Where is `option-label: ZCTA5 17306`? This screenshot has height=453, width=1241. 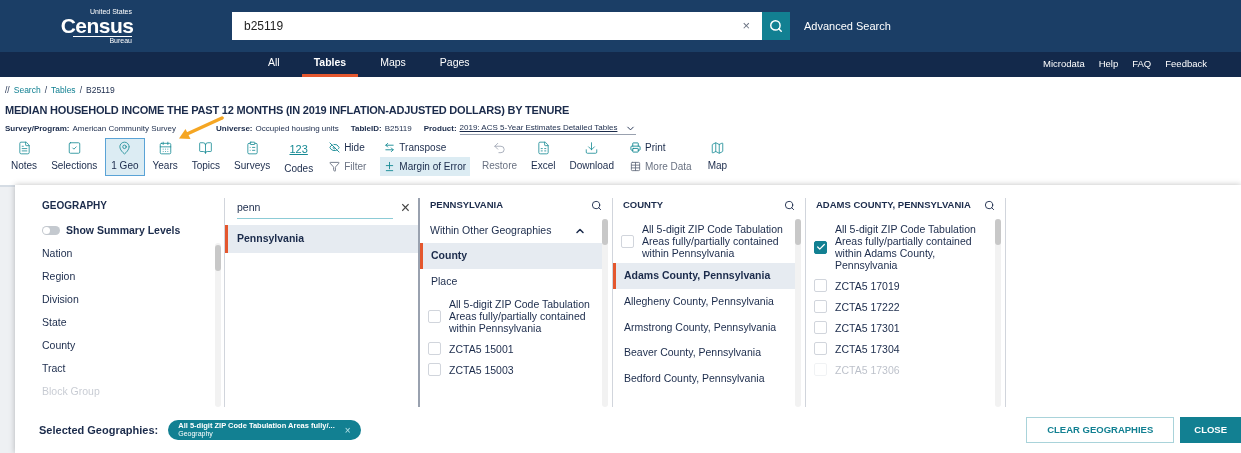
option-label: ZCTA5 17306 is located at coordinates (867, 369).